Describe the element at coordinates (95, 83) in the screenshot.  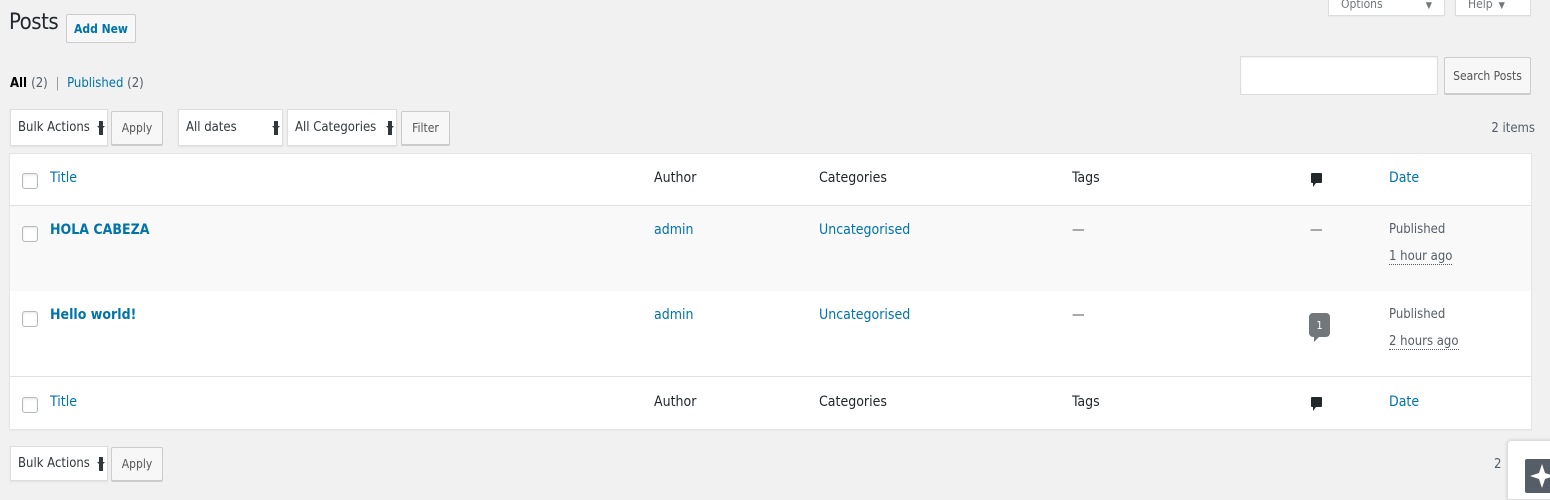
I see `view-published-label: Published` at that location.